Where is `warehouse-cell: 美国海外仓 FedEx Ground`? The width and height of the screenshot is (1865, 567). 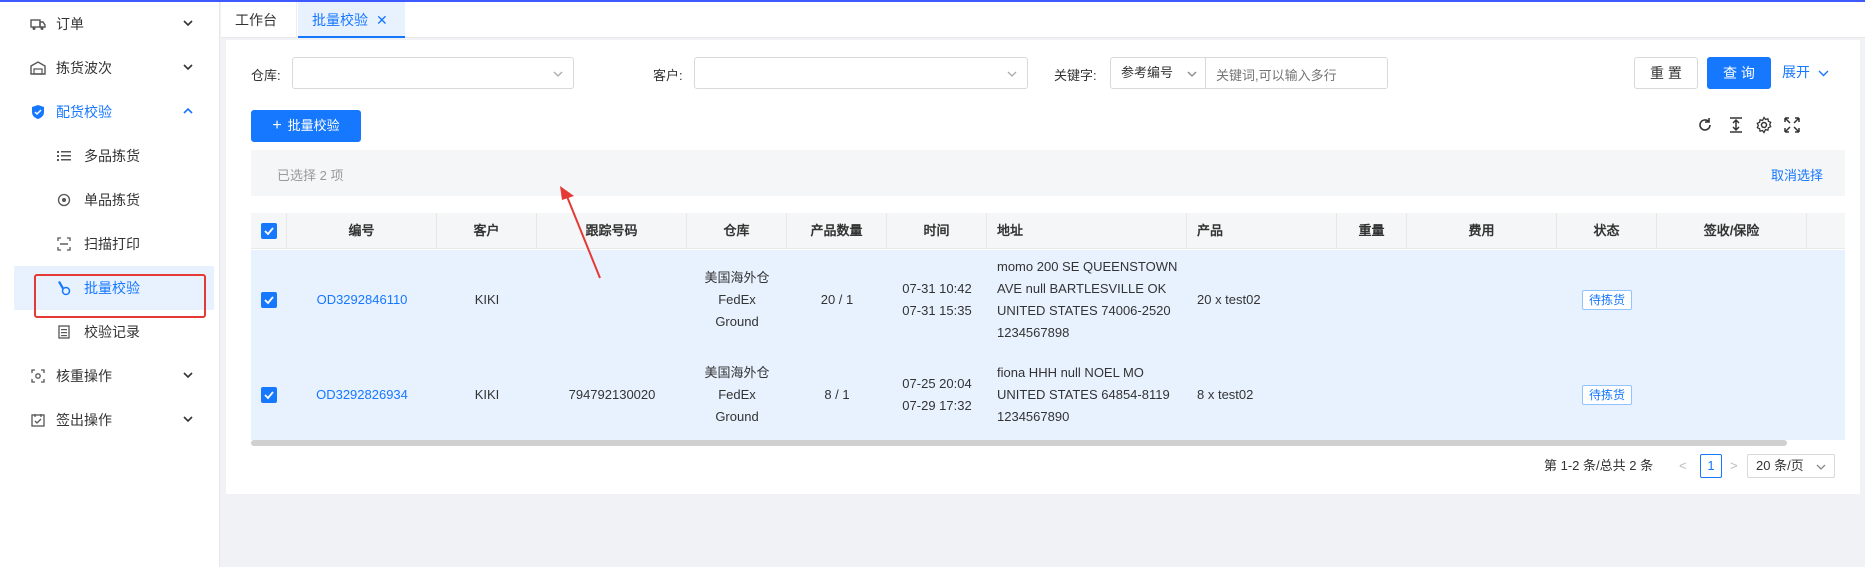
warehouse-cell: 美国海外仓 FedEx Ground is located at coordinates (737, 395).